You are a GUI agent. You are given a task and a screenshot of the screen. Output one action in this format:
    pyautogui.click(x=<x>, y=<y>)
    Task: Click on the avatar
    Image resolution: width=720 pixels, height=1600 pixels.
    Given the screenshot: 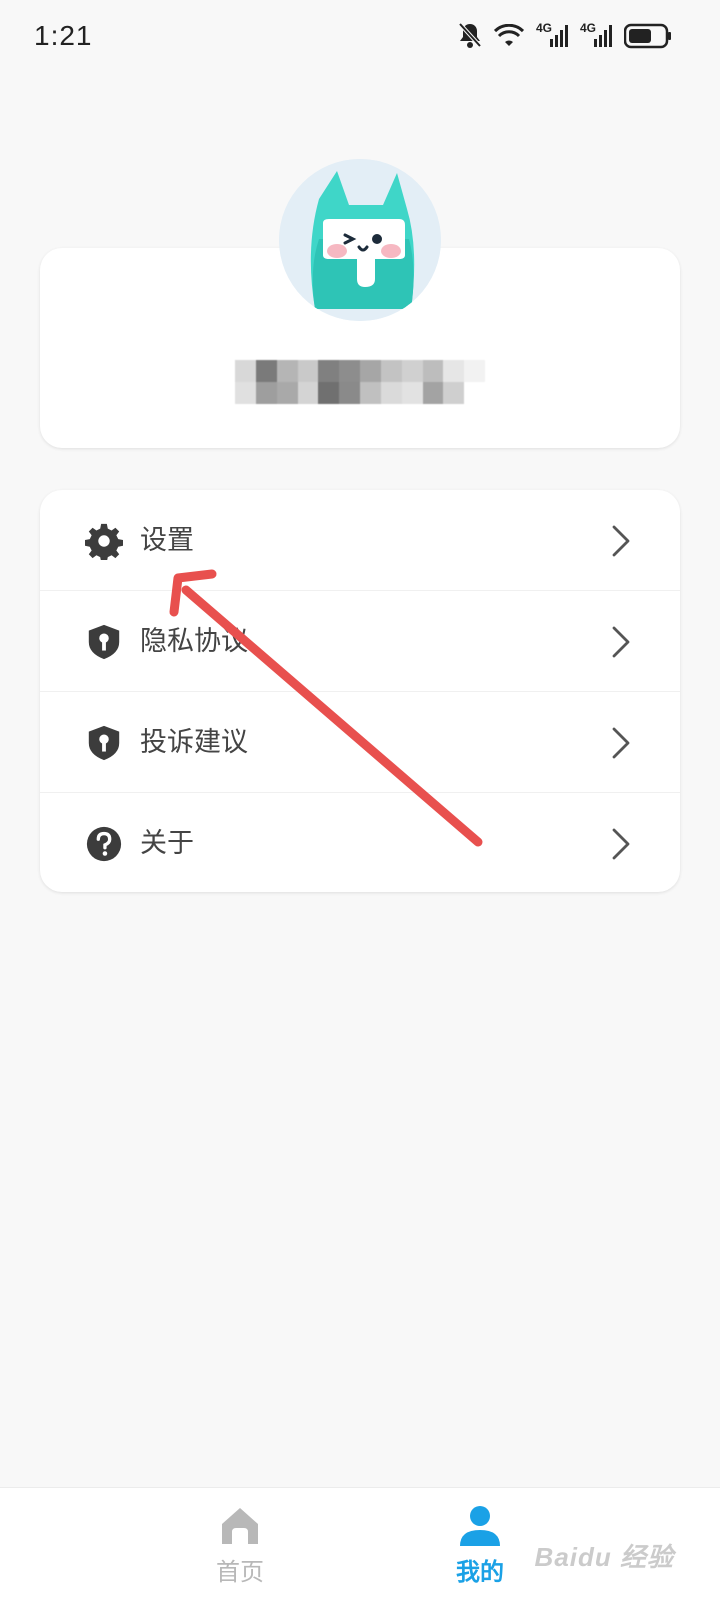 What is the action you would take?
    pyautogui.click(x=360, y=240)
    